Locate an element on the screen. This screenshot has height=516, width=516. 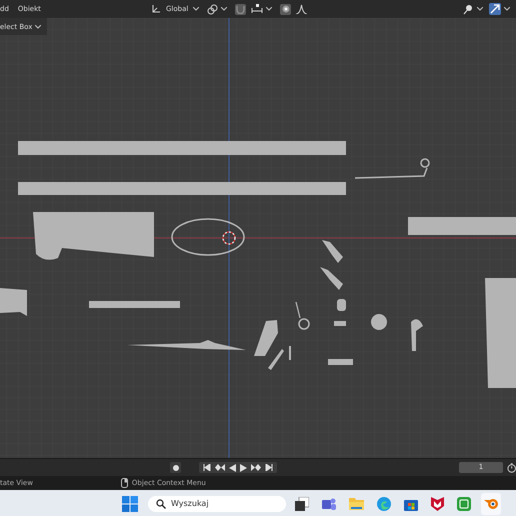
snap-toggle is located at coordinates (240, 9).